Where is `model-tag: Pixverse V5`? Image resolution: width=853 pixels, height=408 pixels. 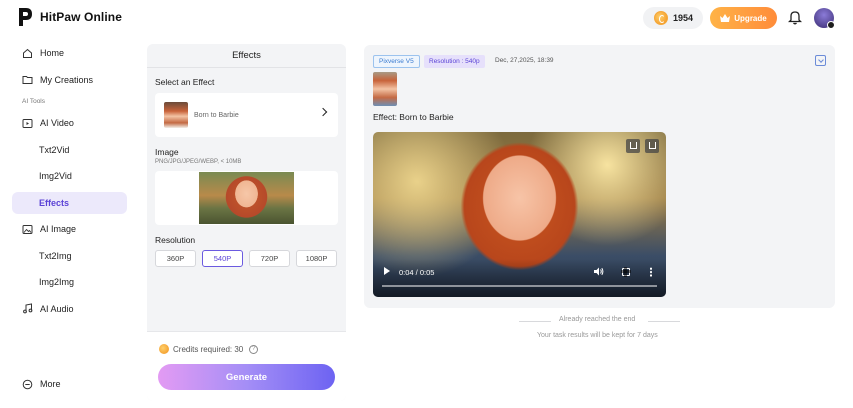 model-tag: Pixverse V5 is located at coordinates (396, 61).